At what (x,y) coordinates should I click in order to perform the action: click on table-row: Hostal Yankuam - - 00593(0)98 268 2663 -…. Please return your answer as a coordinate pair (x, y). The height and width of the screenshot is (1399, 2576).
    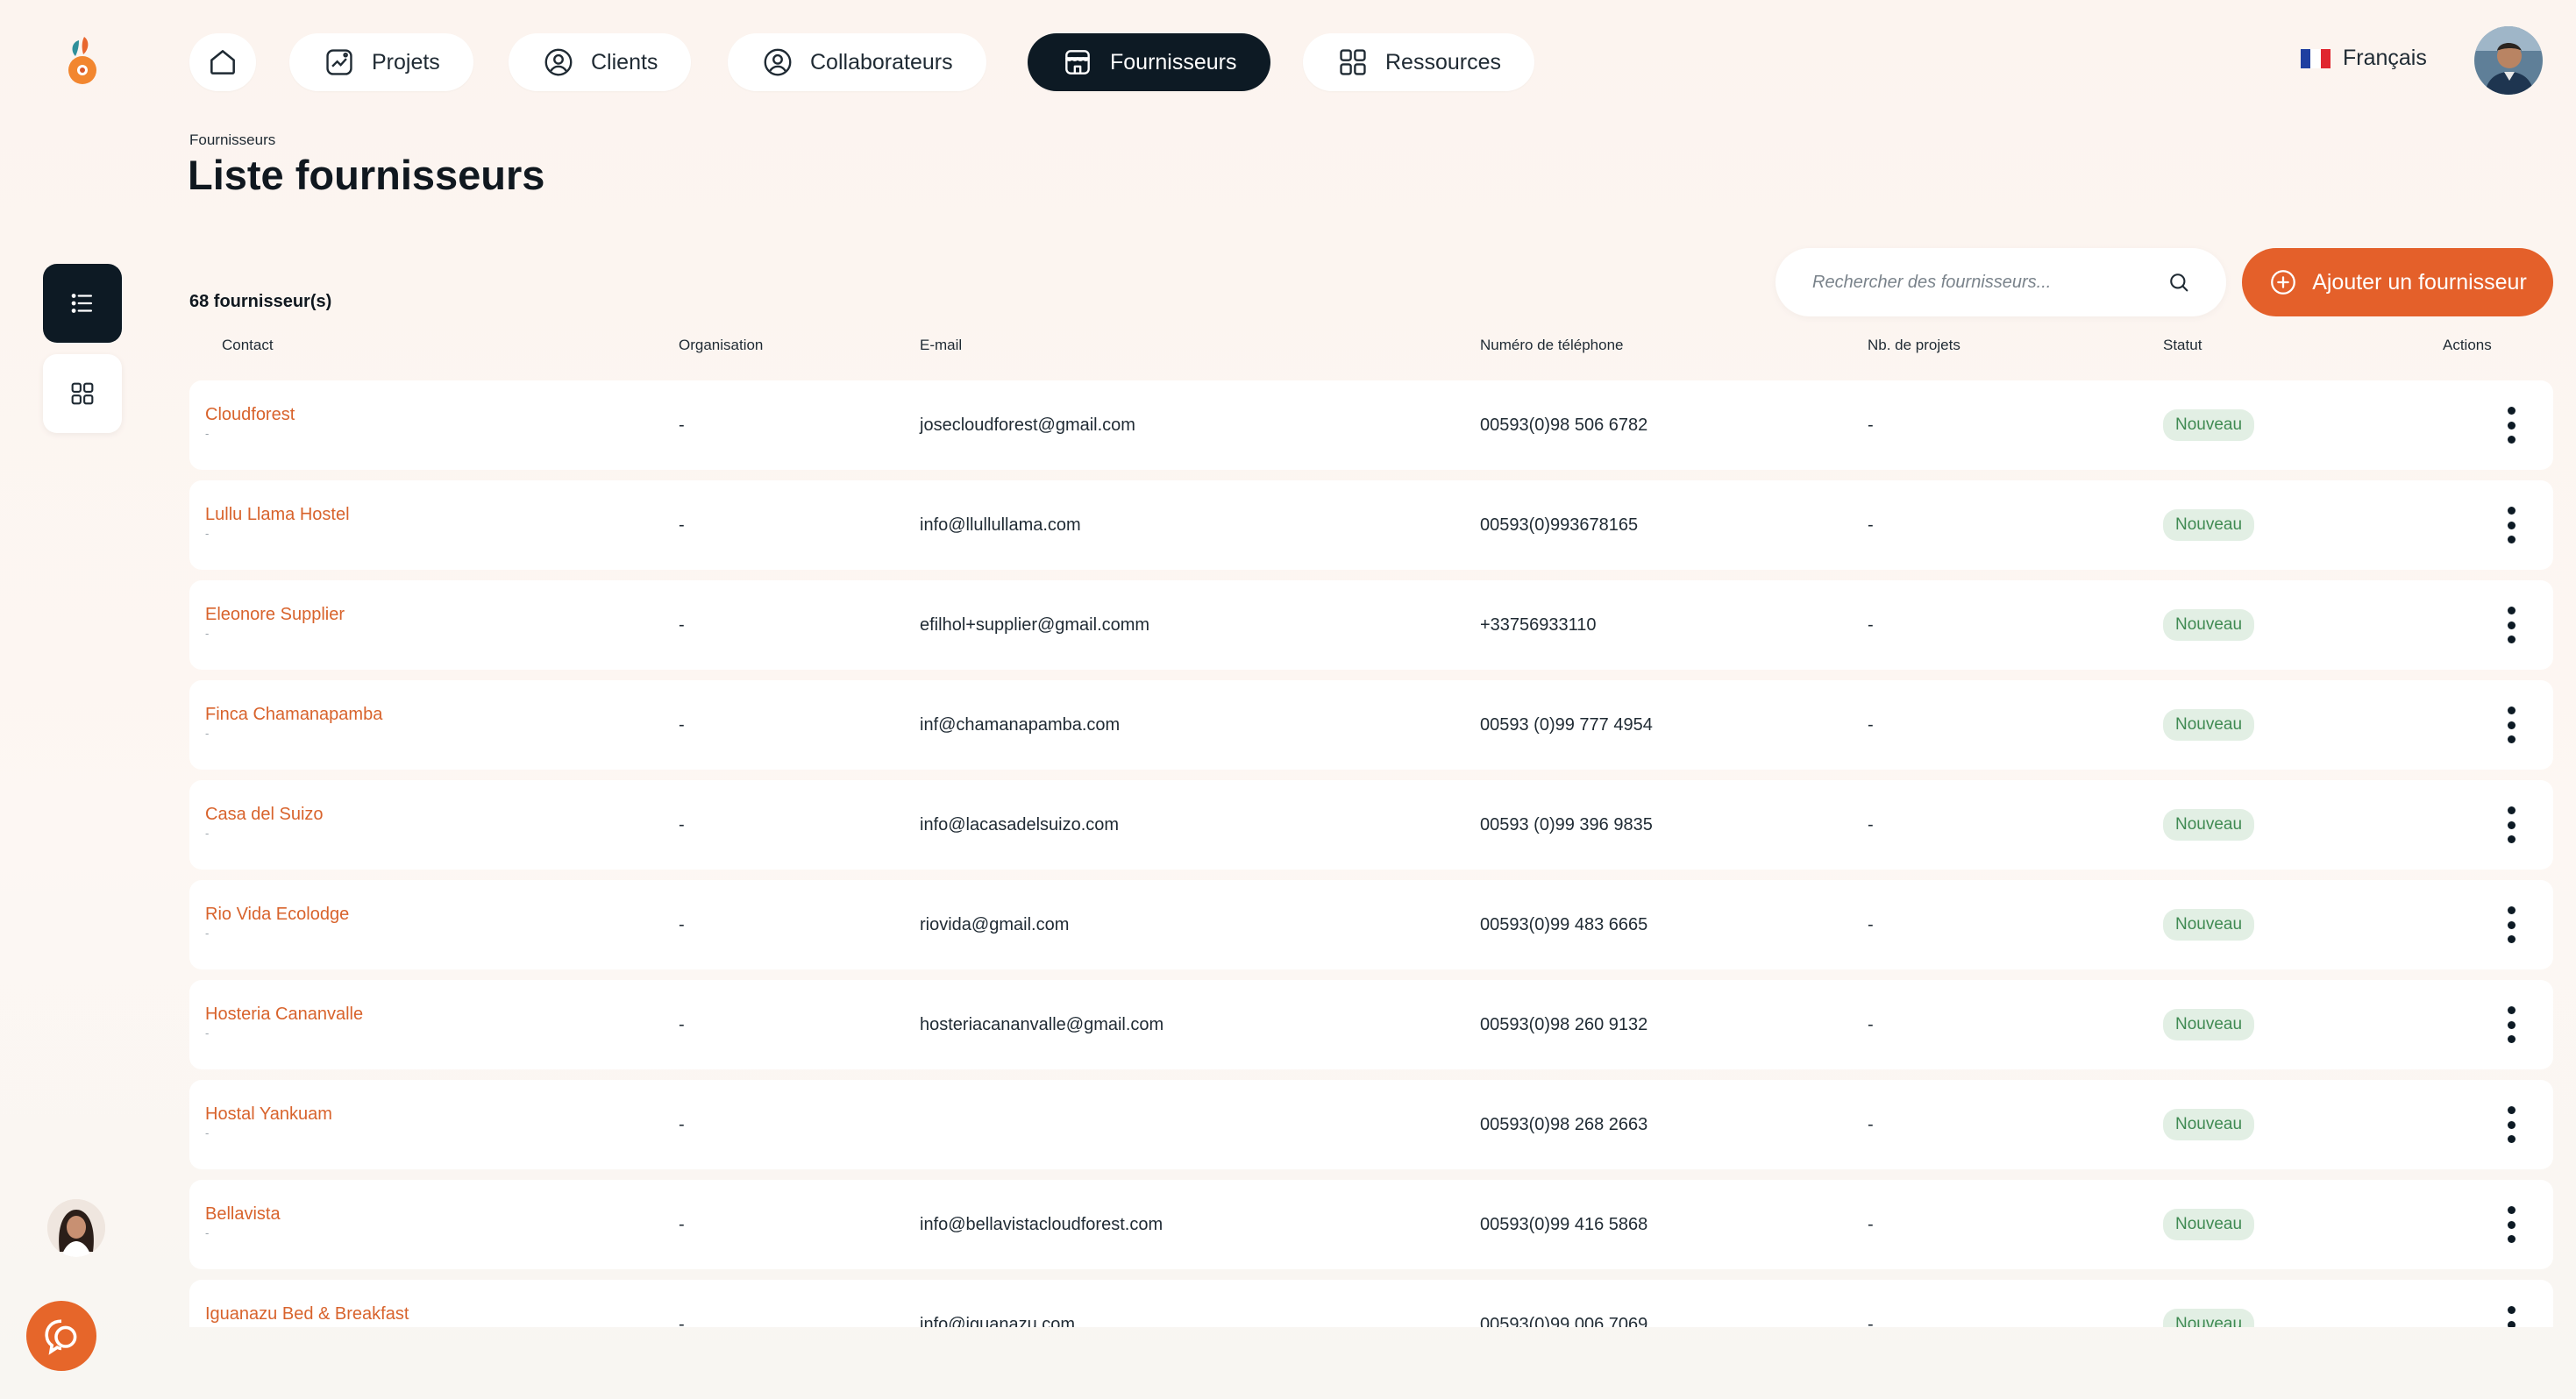
    Looking at the image, I should click on (1371, 1124).